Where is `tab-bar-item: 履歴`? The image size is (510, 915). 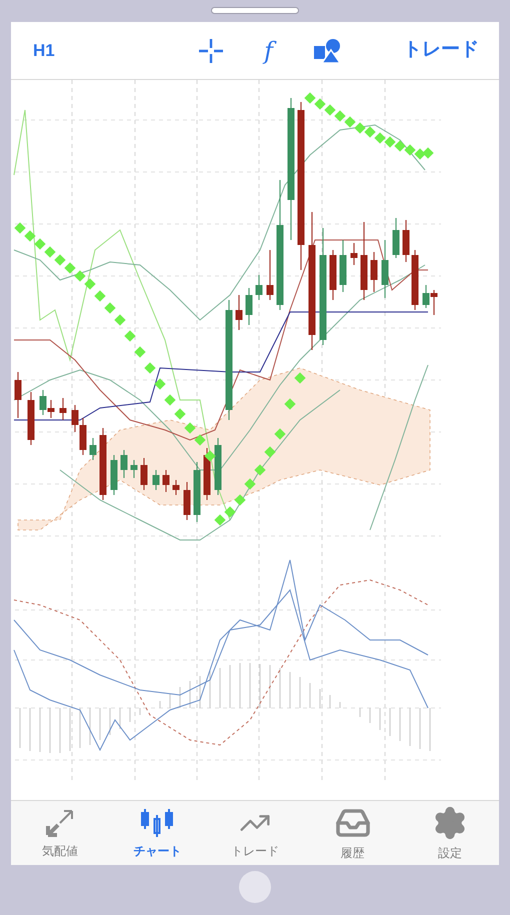
tab-bar-item: 履歴 is located at coordinates (353, 833).